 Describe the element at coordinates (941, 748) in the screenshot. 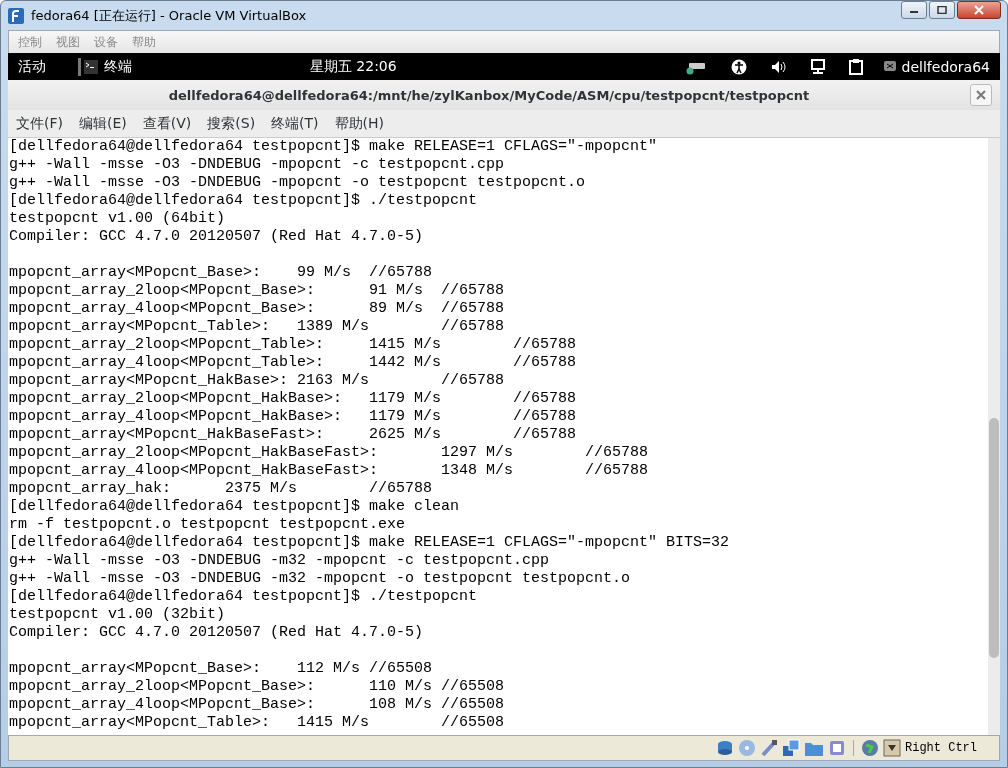

I see `host-key-label: Right Ctrl` at that location.